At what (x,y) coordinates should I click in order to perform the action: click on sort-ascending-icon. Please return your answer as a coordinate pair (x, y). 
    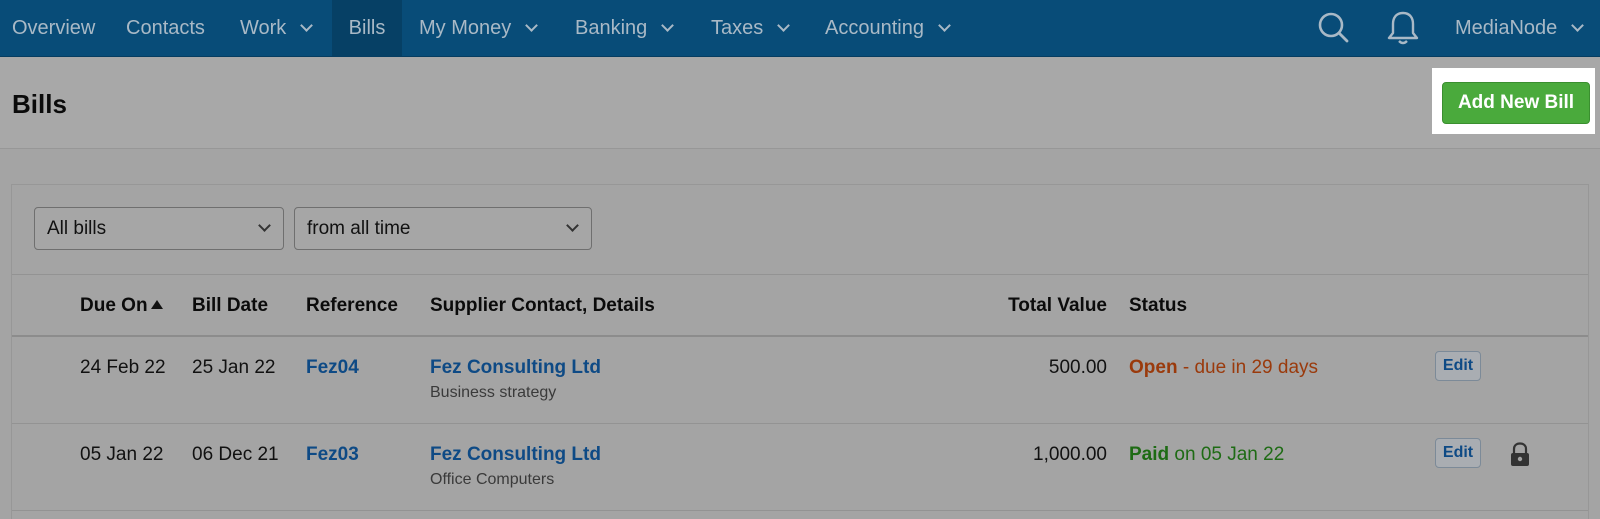
    Looking at the image, I should click on (156, 304).